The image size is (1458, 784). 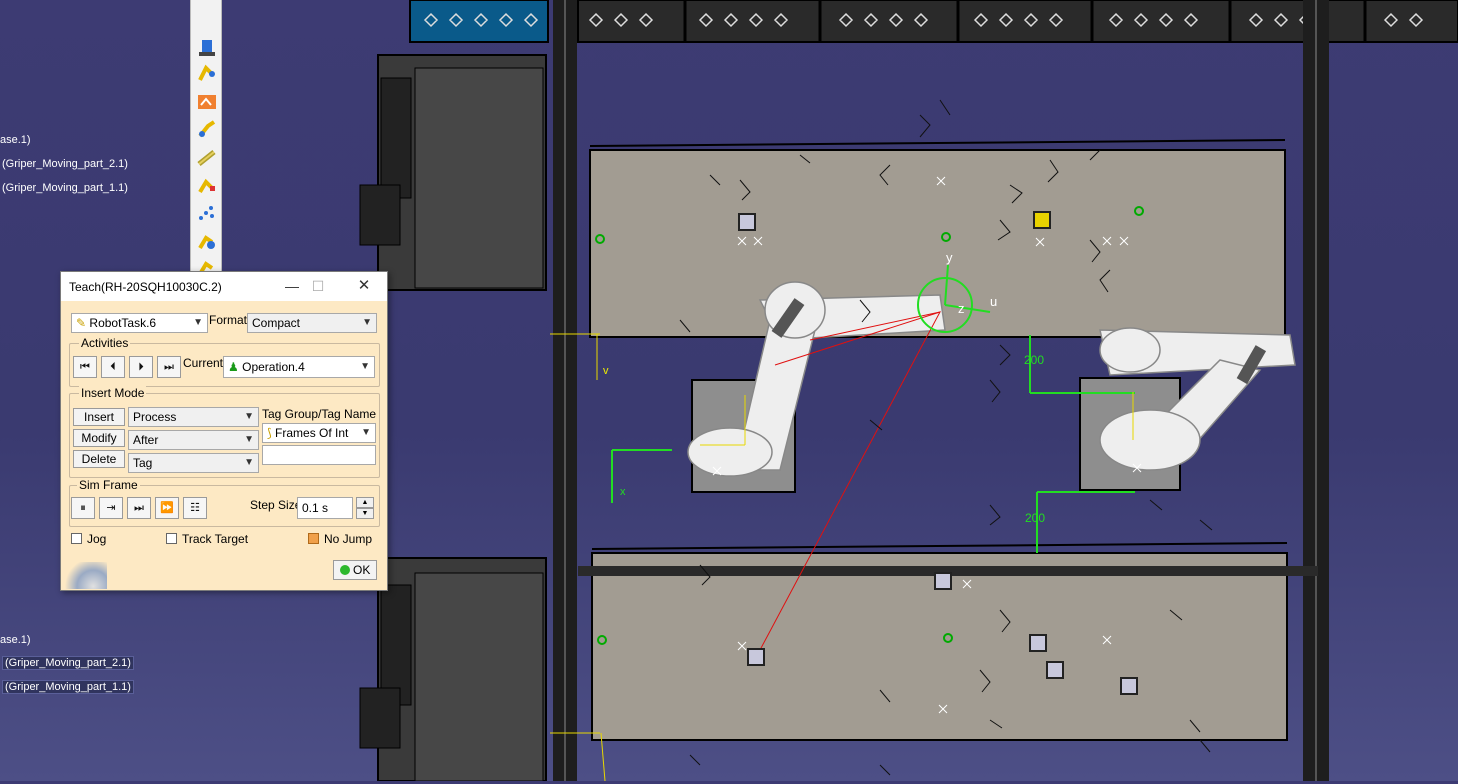 I want to click on ok-icon, so click(x=344, y=570).